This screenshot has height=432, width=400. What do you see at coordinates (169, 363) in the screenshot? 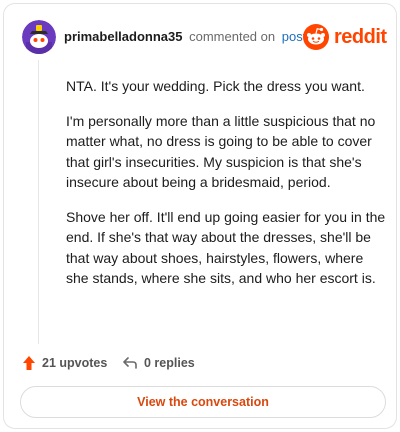
I see `reply-count: 0 replies` at bounding box center [169, 363].